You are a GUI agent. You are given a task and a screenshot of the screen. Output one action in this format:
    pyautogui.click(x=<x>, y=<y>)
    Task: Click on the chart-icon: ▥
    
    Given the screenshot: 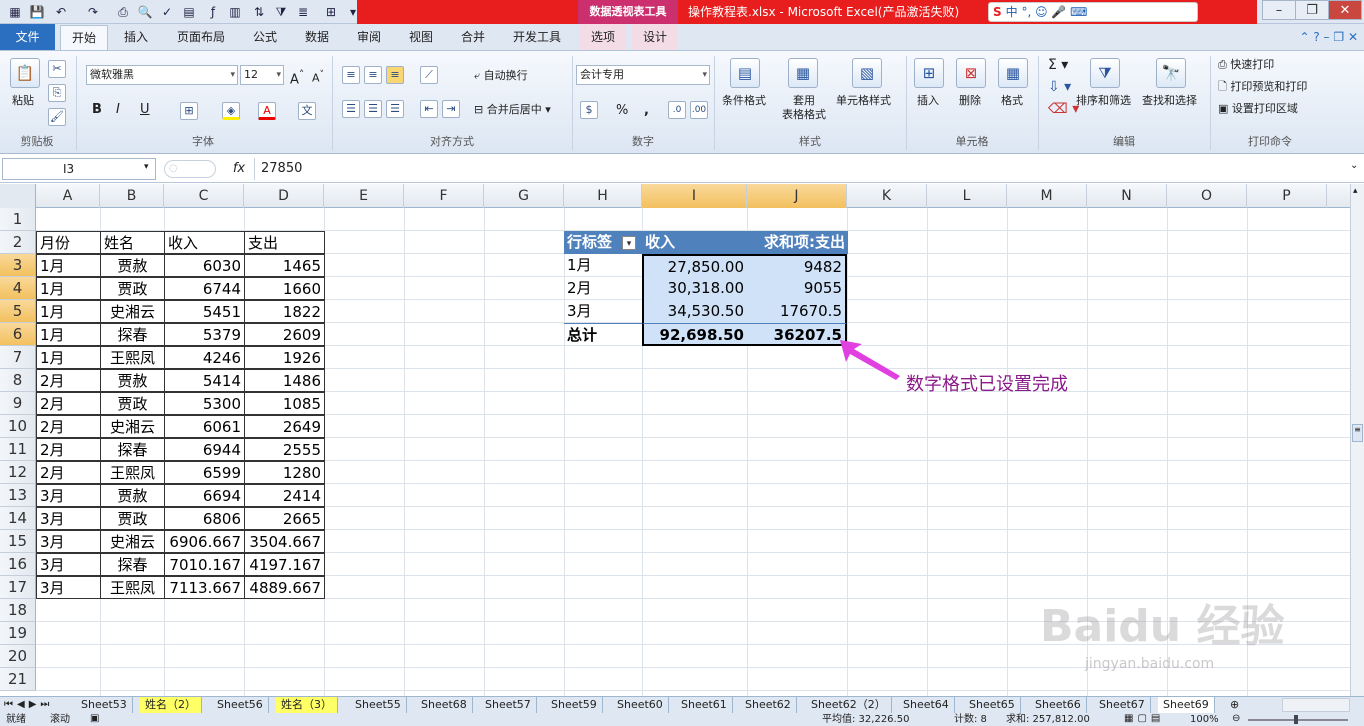 What is the action you would take?
    pyautogui.click(x=235, y=12)
    